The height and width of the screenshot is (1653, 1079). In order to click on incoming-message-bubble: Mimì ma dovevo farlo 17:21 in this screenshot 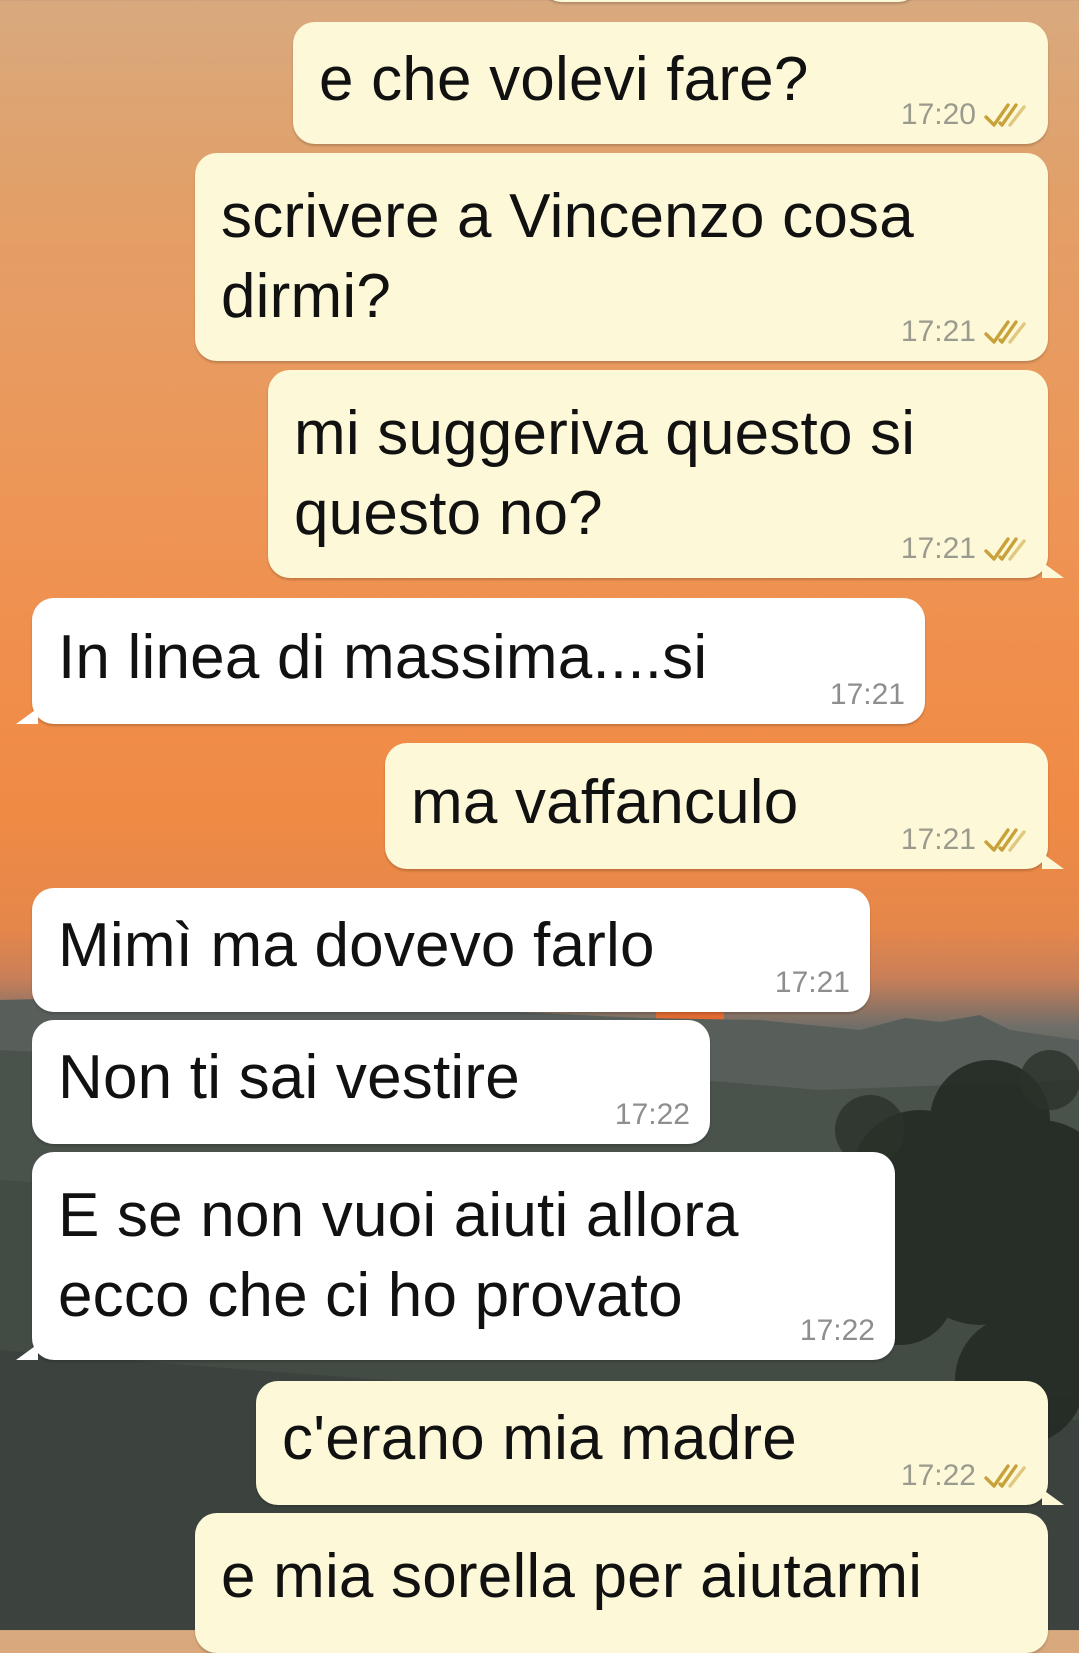, I will do `click(451, 950)`.